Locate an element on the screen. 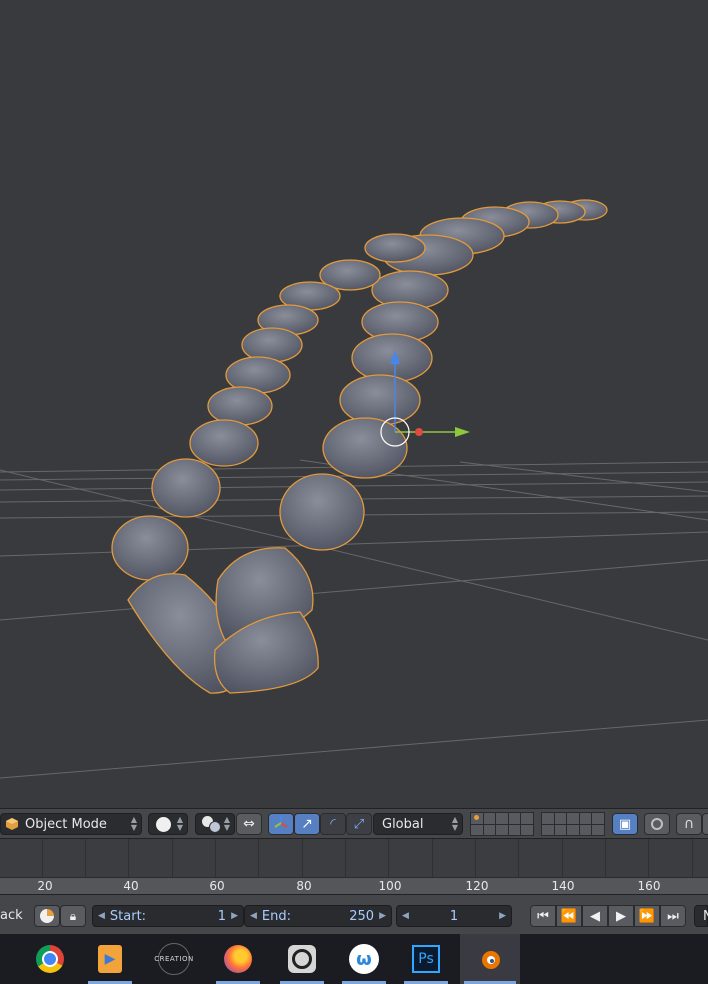  rotate-manipulator-button: ◜ is located at coordinates (333, 824).